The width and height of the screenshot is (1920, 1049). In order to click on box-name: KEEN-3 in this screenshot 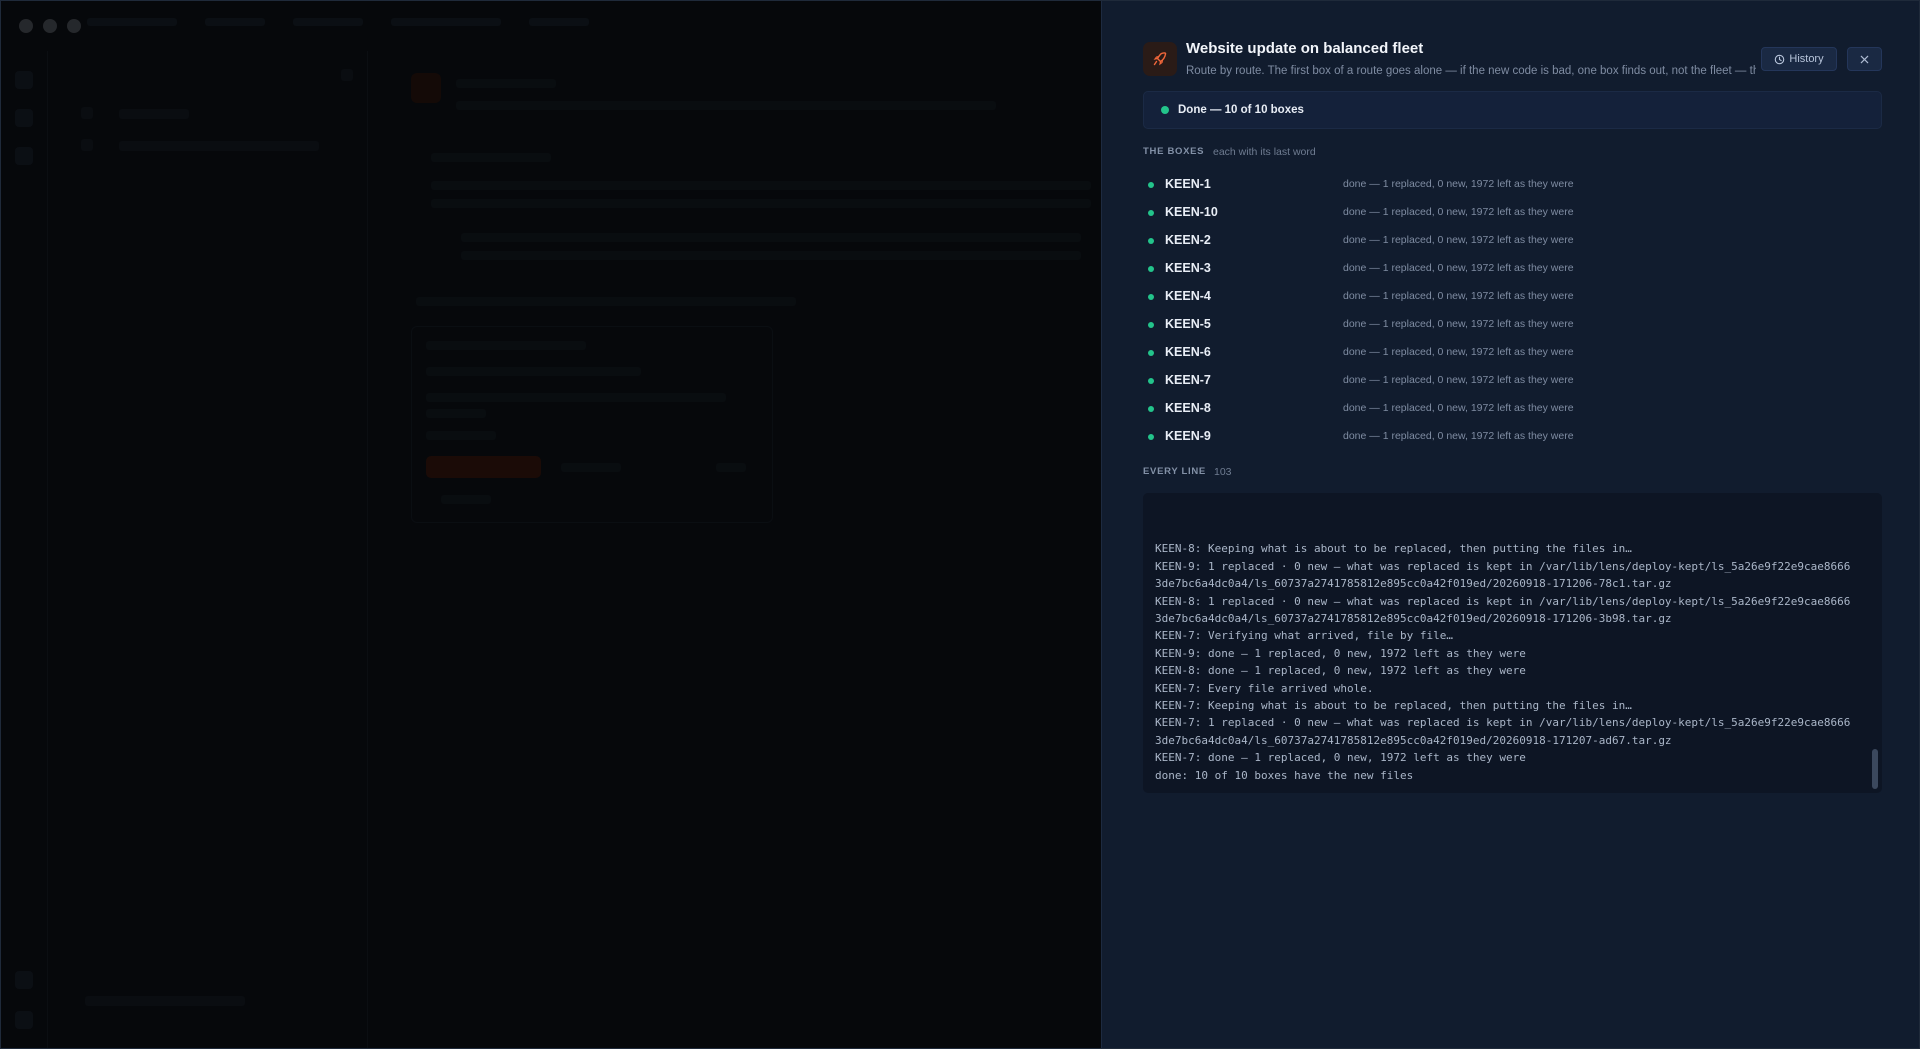, I will do `click(1188, 268)`.